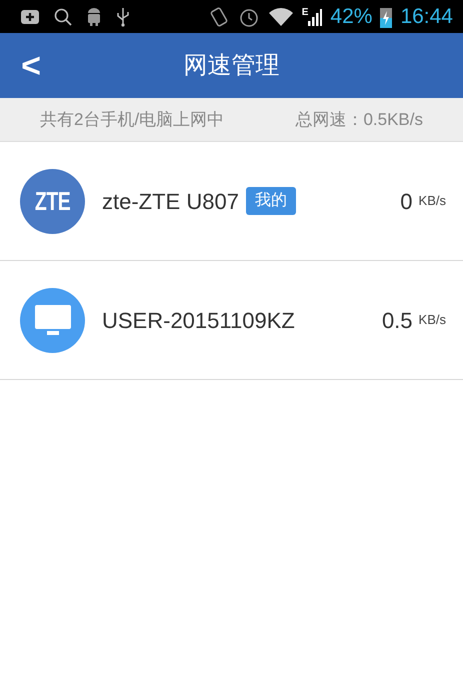  Describe the element at coordinates (132, 119) in the screenshot. I see `device-count: 共有2台手机/电脑上网中` at that location.